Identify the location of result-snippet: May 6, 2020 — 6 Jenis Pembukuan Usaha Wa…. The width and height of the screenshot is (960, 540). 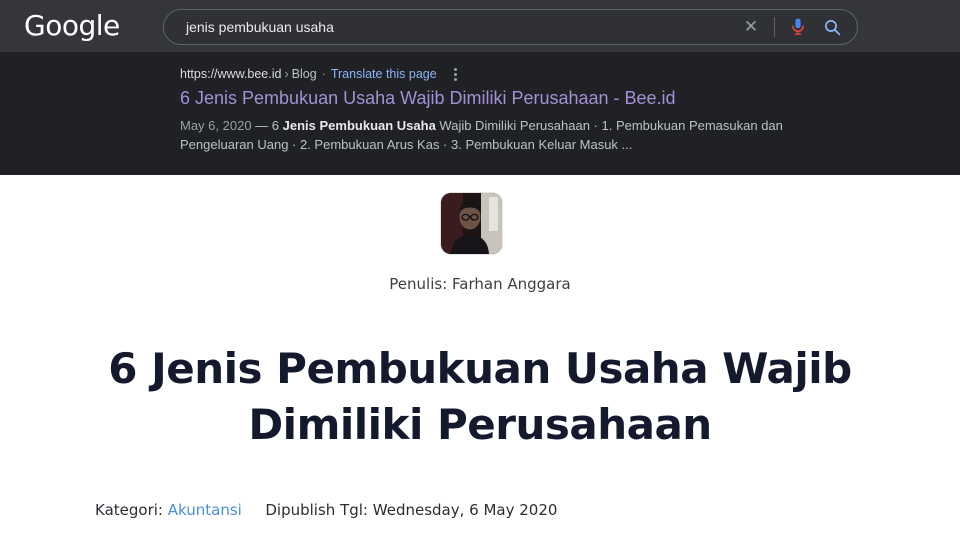
(483, 135).